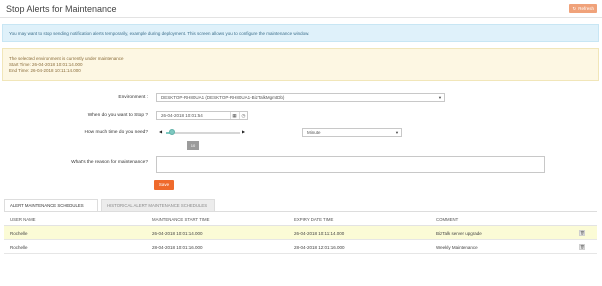 The width and height of the screenshot is (602, 286). I want to click on expiry-time-cell: 28-04-2018 12:01:16.000, so click(319, 247).